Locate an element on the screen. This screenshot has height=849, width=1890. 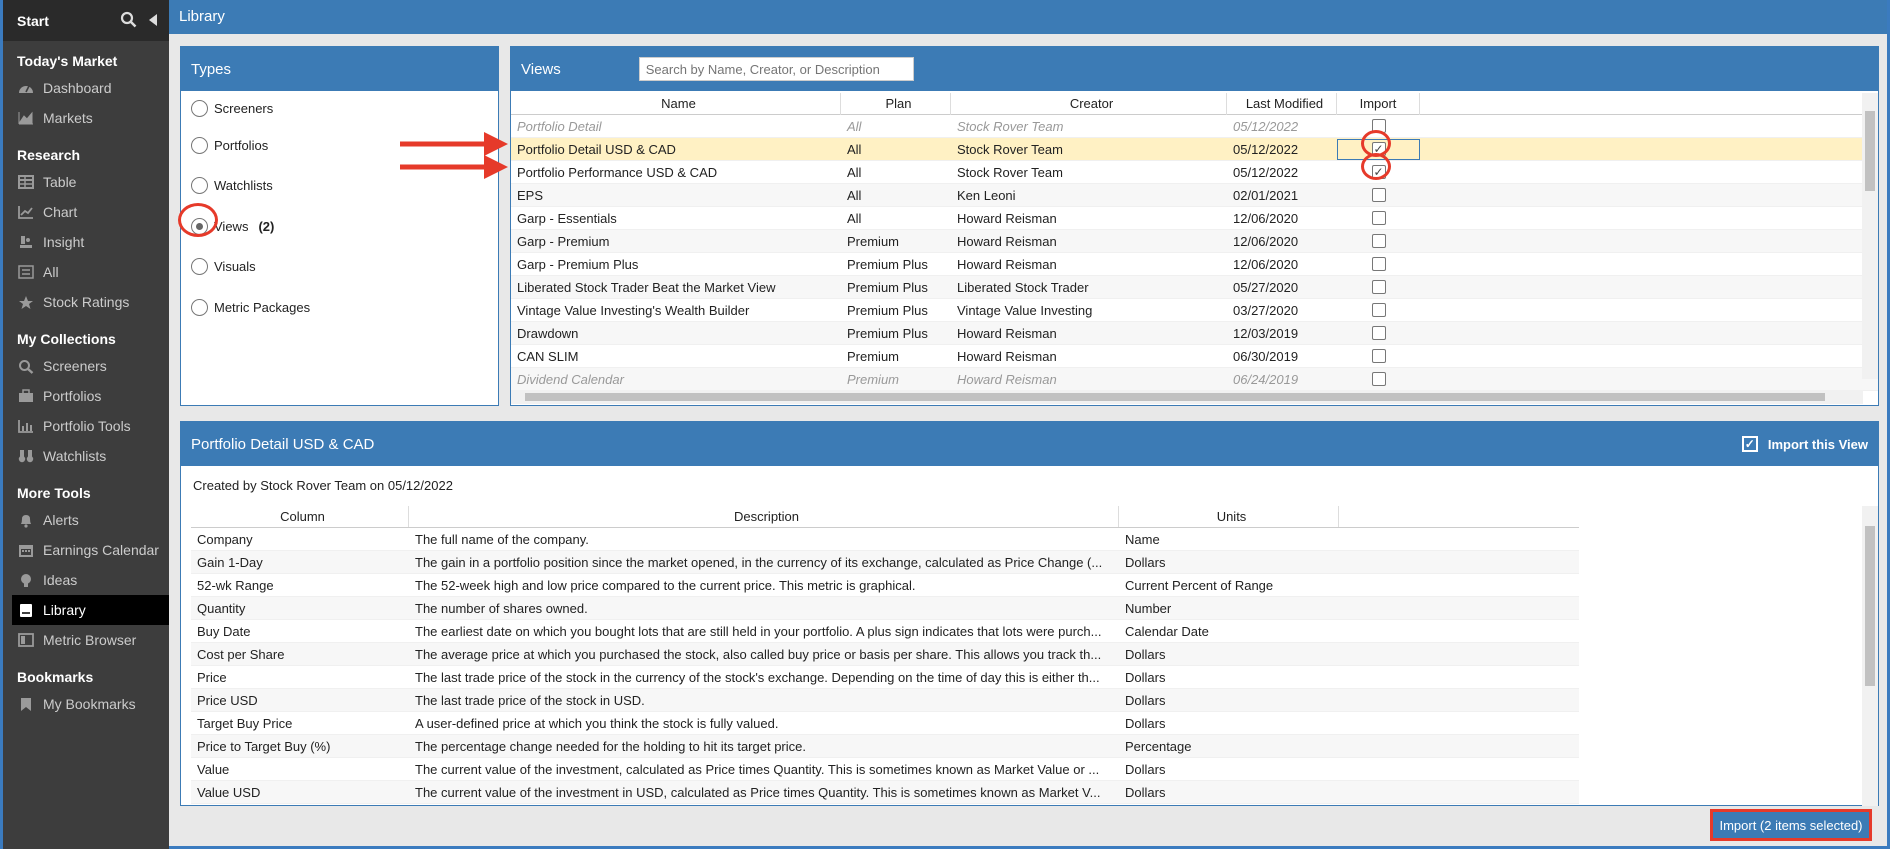
view-name: Portfolio Detail USD & CAD is located at coordinates (596, 149).